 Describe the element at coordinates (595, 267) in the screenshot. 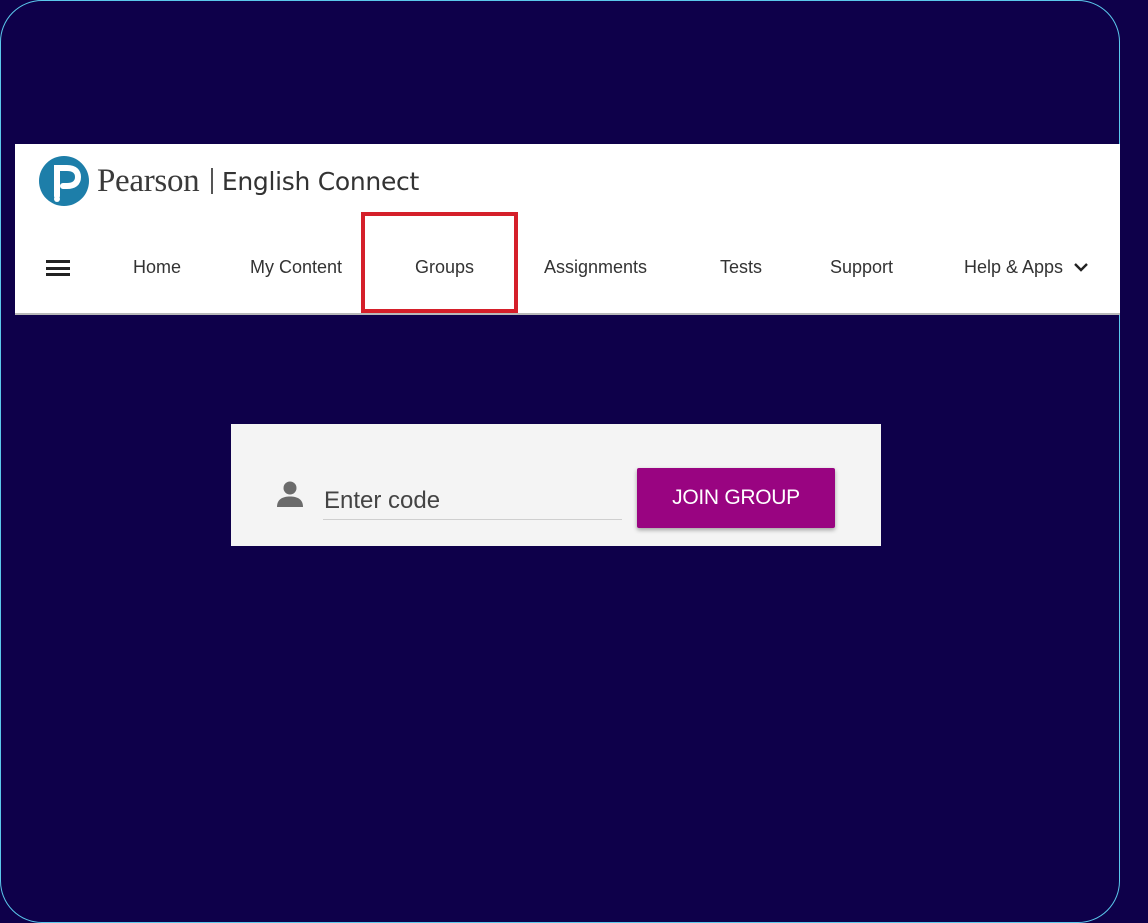

I see `nav-item-assignments: Assignments` at that location.